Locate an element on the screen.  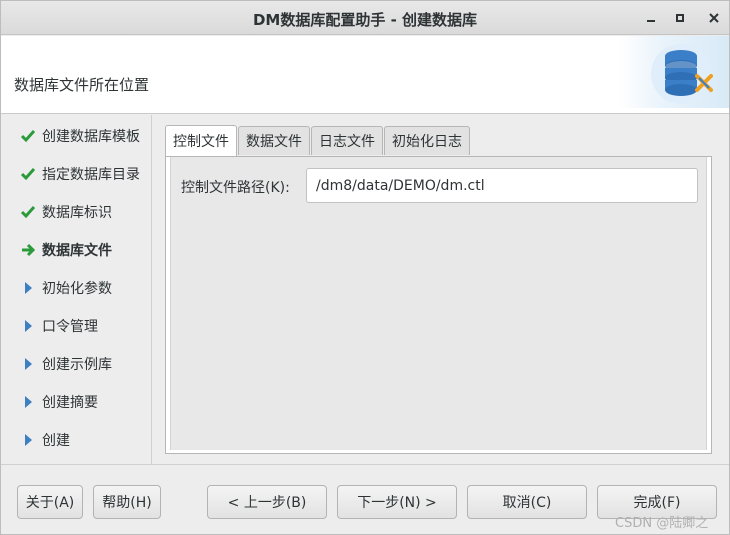
step-item: 创建数据库模板 is located at coordinates (80, 136).